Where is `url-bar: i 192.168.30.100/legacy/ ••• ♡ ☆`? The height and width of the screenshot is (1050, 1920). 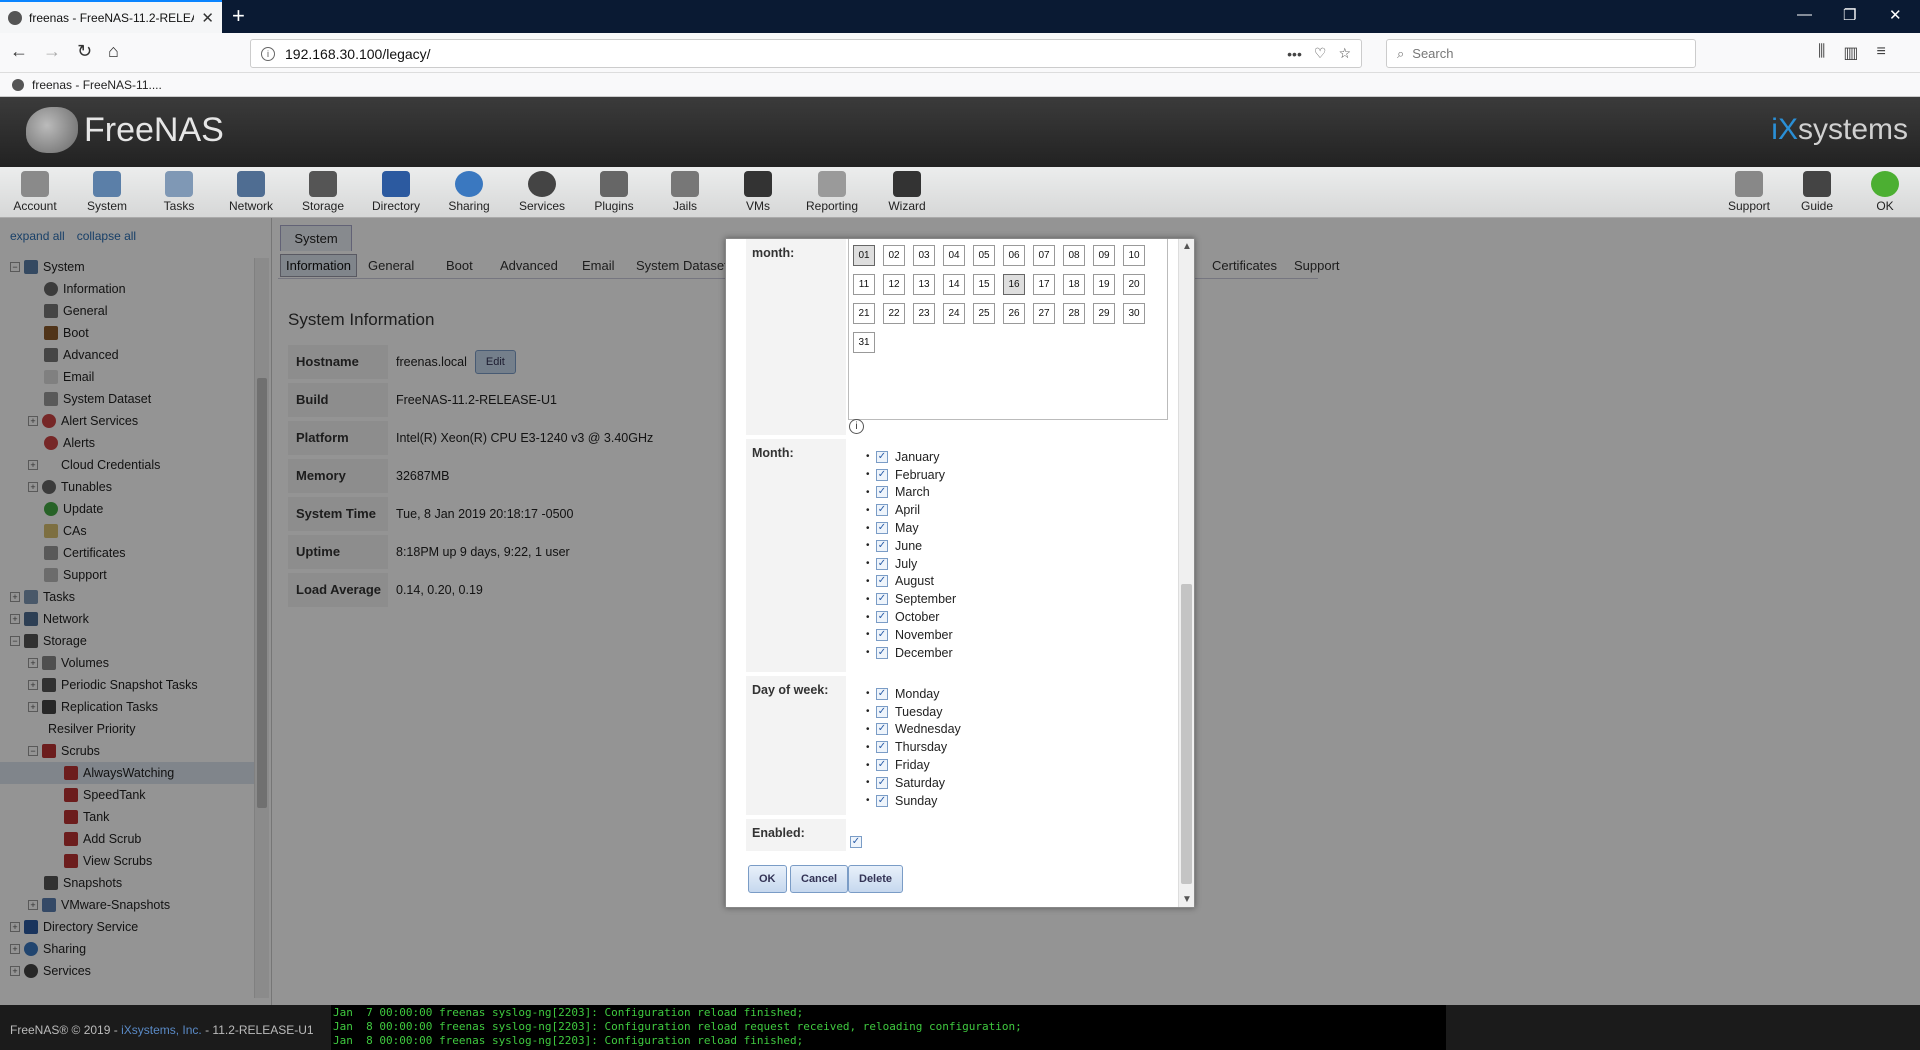 url-bar: i 192.168.30.100/legacy/ ••• ♡ ☆ is located at coordinates (806, 53).